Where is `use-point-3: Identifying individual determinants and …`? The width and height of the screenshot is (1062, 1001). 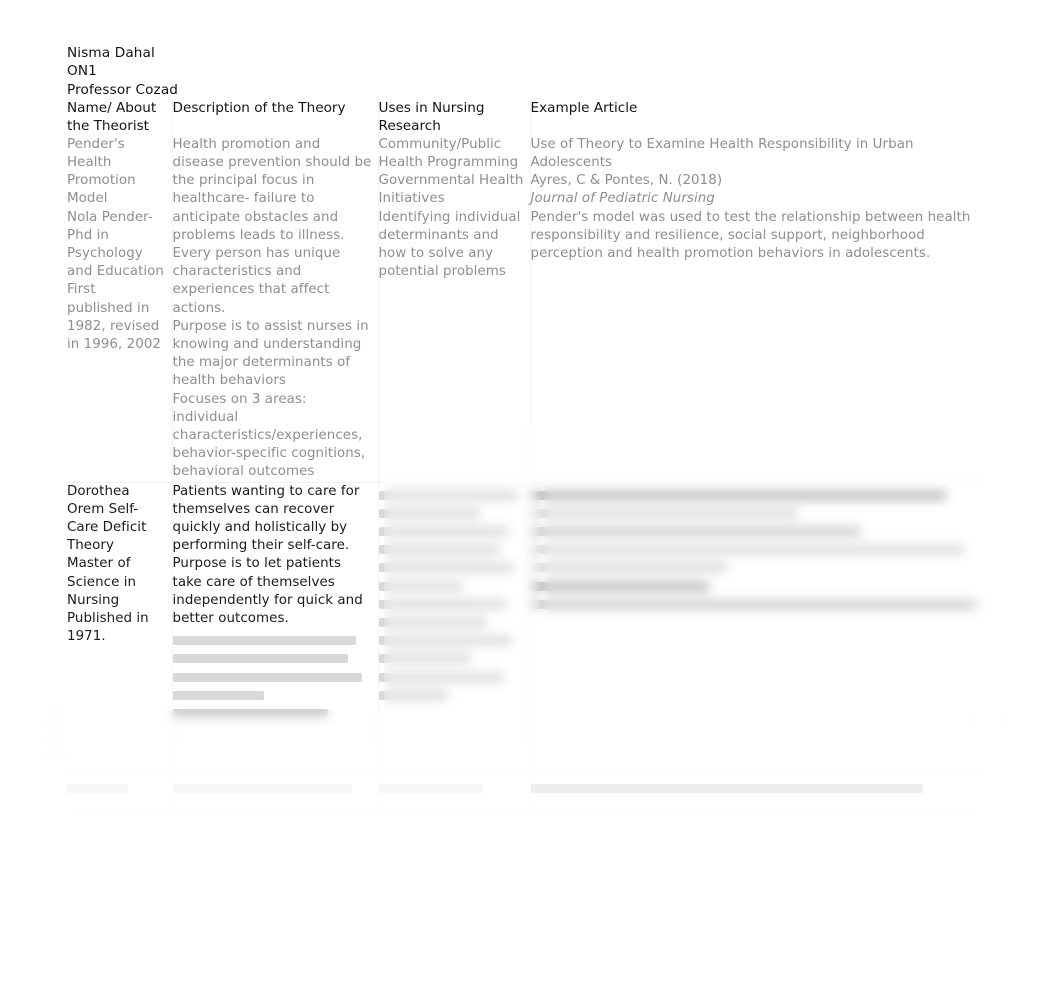 use-point-3: Identifying individual determinants and … is located at coordinates (449, 244).